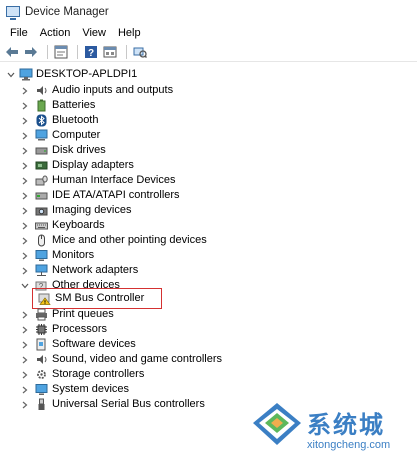 The width and height of the screenshot is (417, 463). I want to click on menu-bar: File Action View Help, so click(208, 32).